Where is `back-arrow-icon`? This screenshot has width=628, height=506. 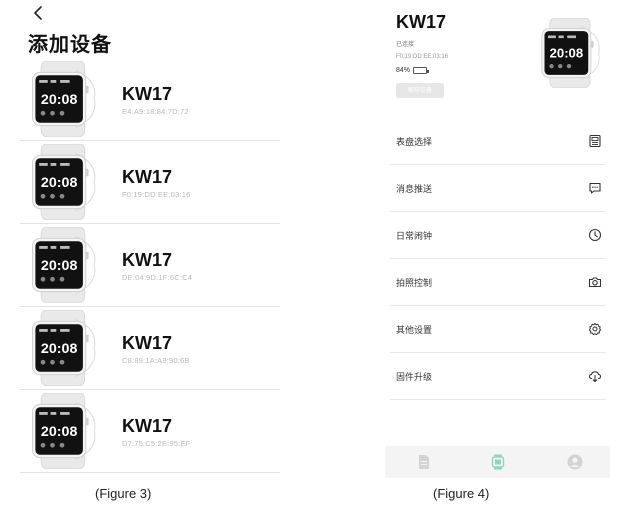 back-arrow-icon is located at coordinates (39, 13).